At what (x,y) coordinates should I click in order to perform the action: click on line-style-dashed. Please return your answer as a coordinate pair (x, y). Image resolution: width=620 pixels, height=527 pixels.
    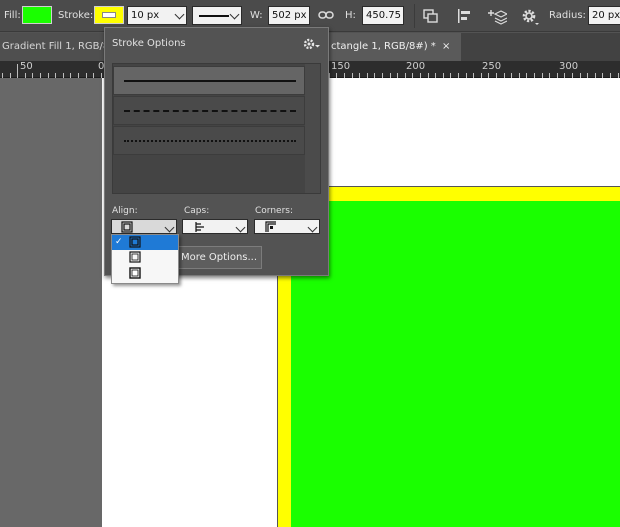
    Looking at the image, I should click on (209, 110).